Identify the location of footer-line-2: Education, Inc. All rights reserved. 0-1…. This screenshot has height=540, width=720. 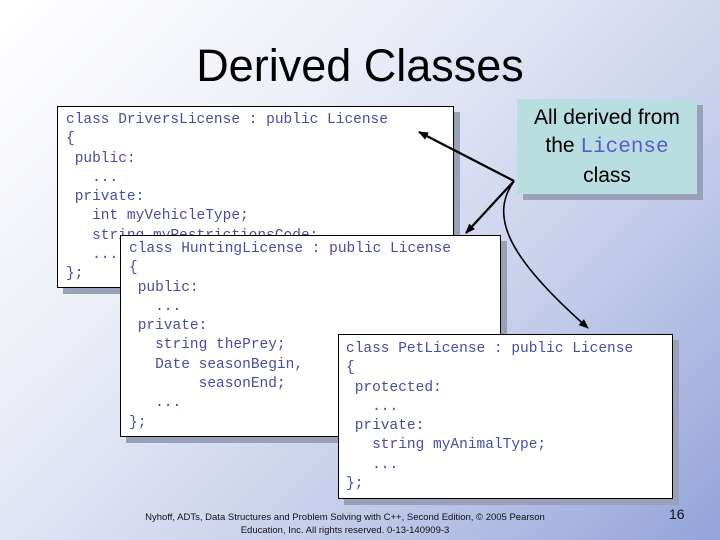
(345, 530).